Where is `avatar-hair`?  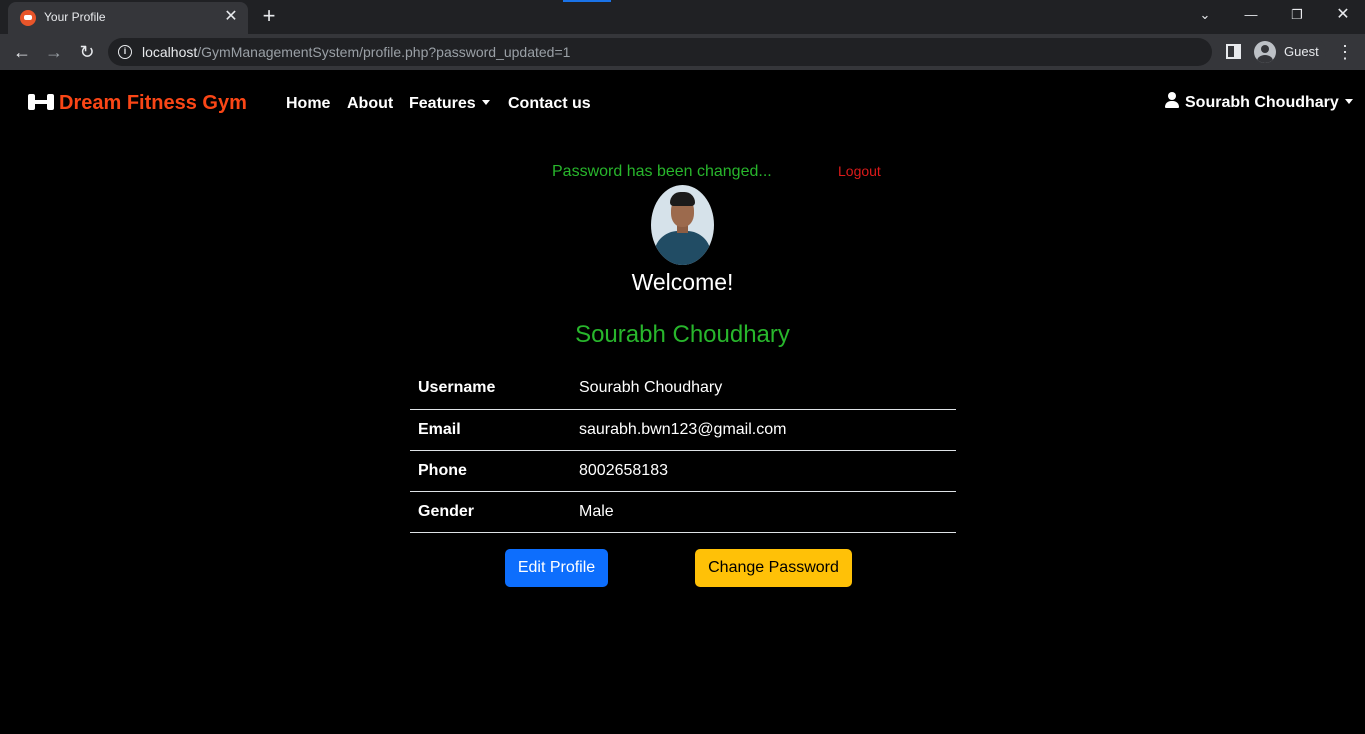
avatar-hair is located at coordinates (682, 199).